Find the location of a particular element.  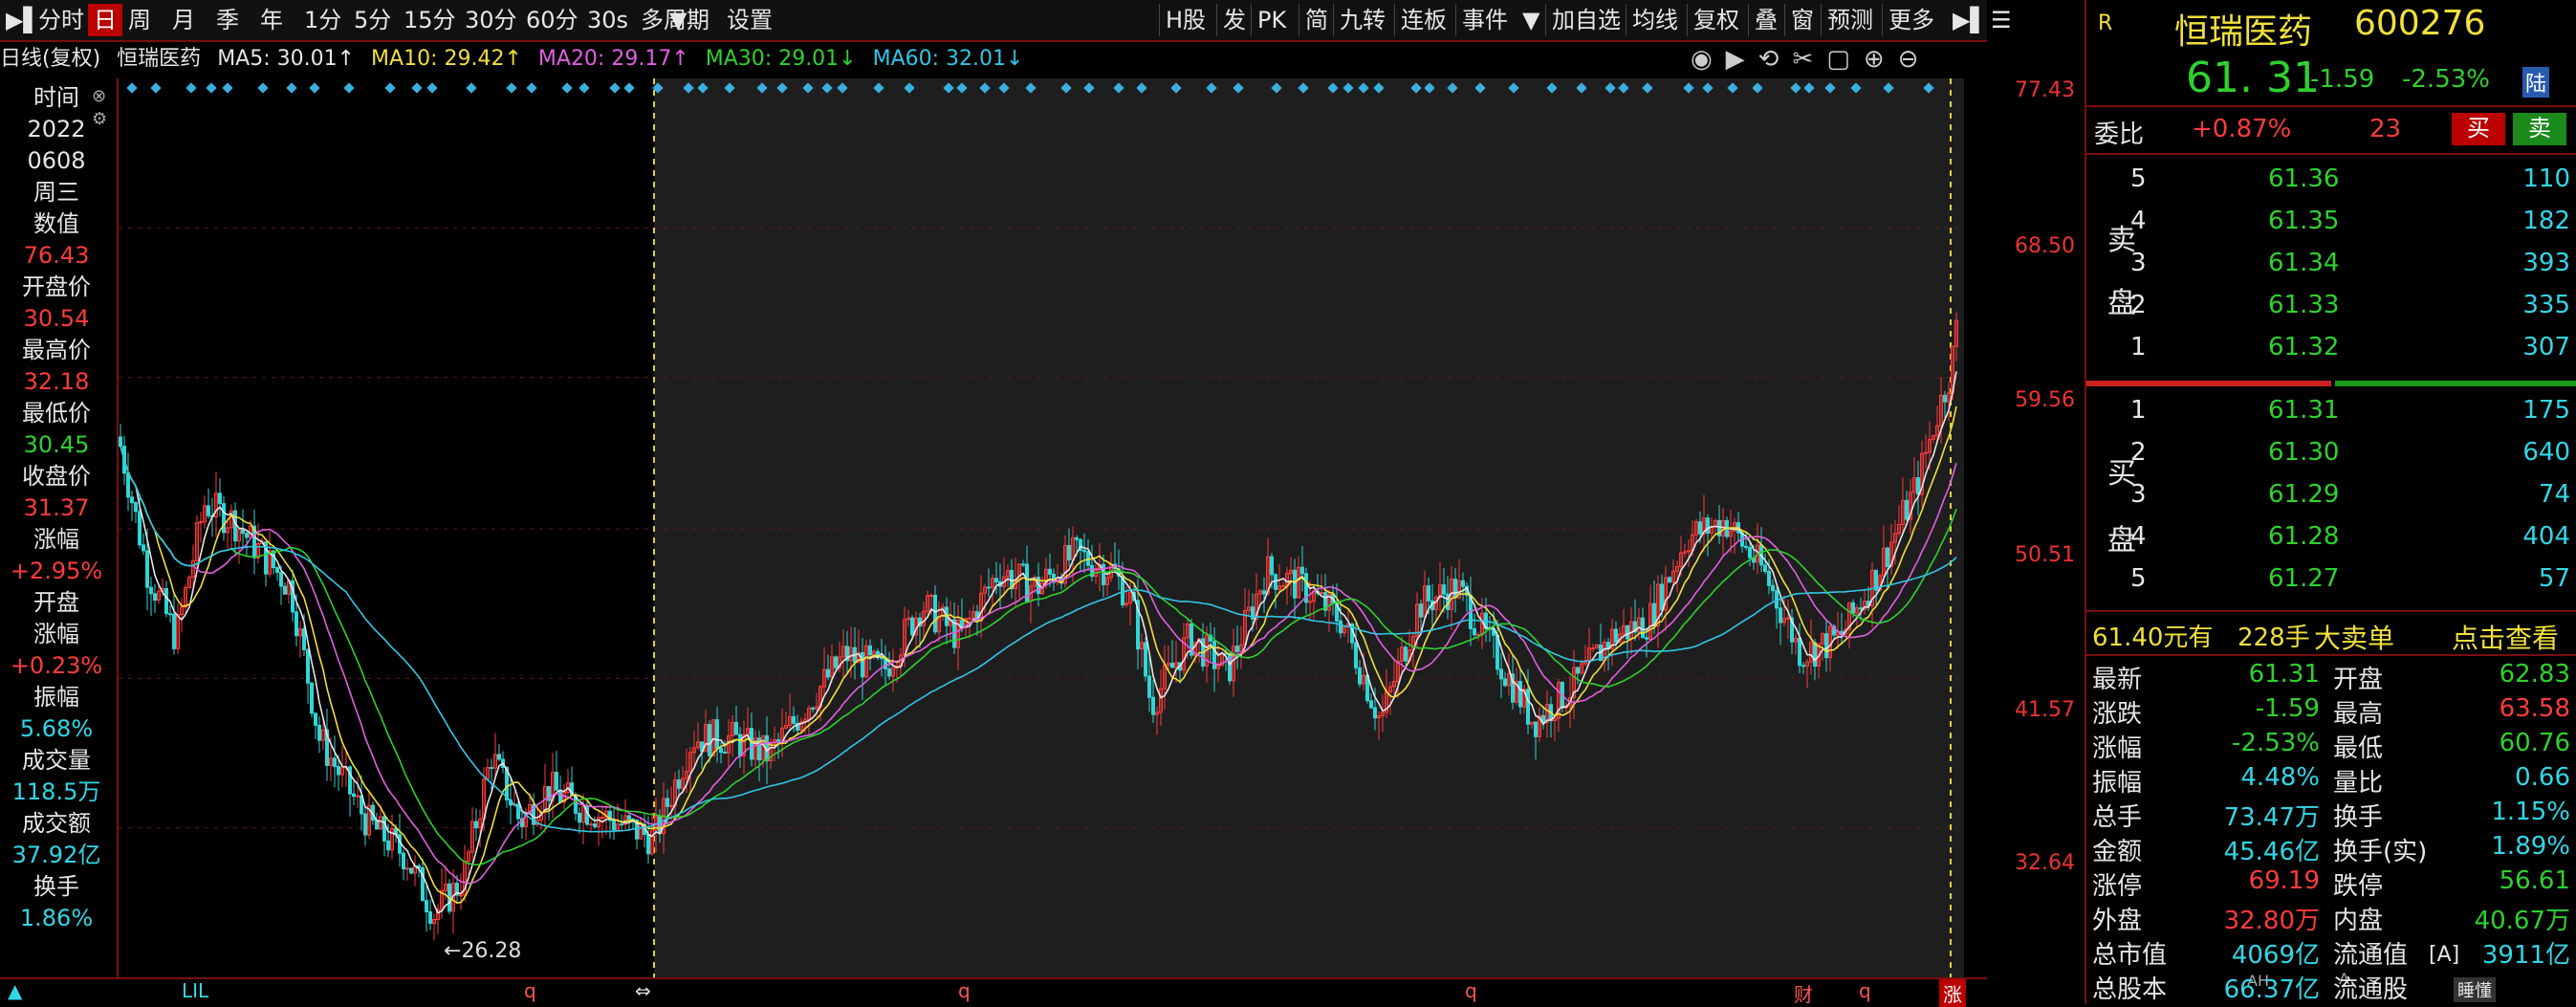

bid-level: 5 is located at coordinates (2138, 579).